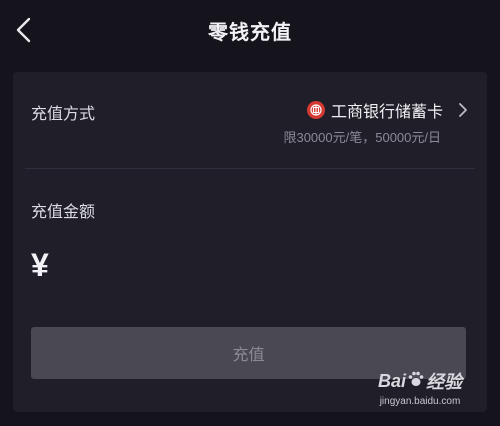 This screenshot has width=500, height=426. I want to click on page-title: 零钱充值, so click(250, 33).